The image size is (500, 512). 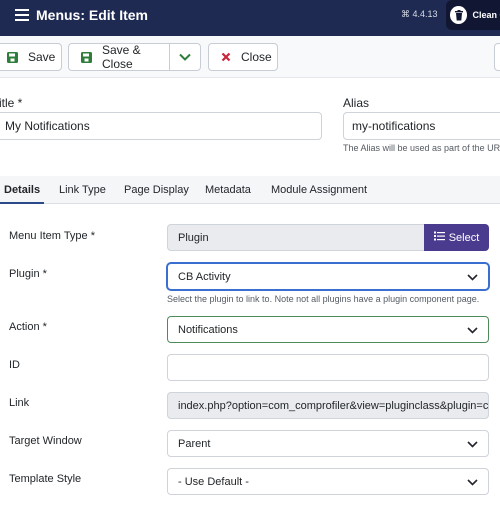 I want to click on action-select: Notifications, so click(x=328, y=329).